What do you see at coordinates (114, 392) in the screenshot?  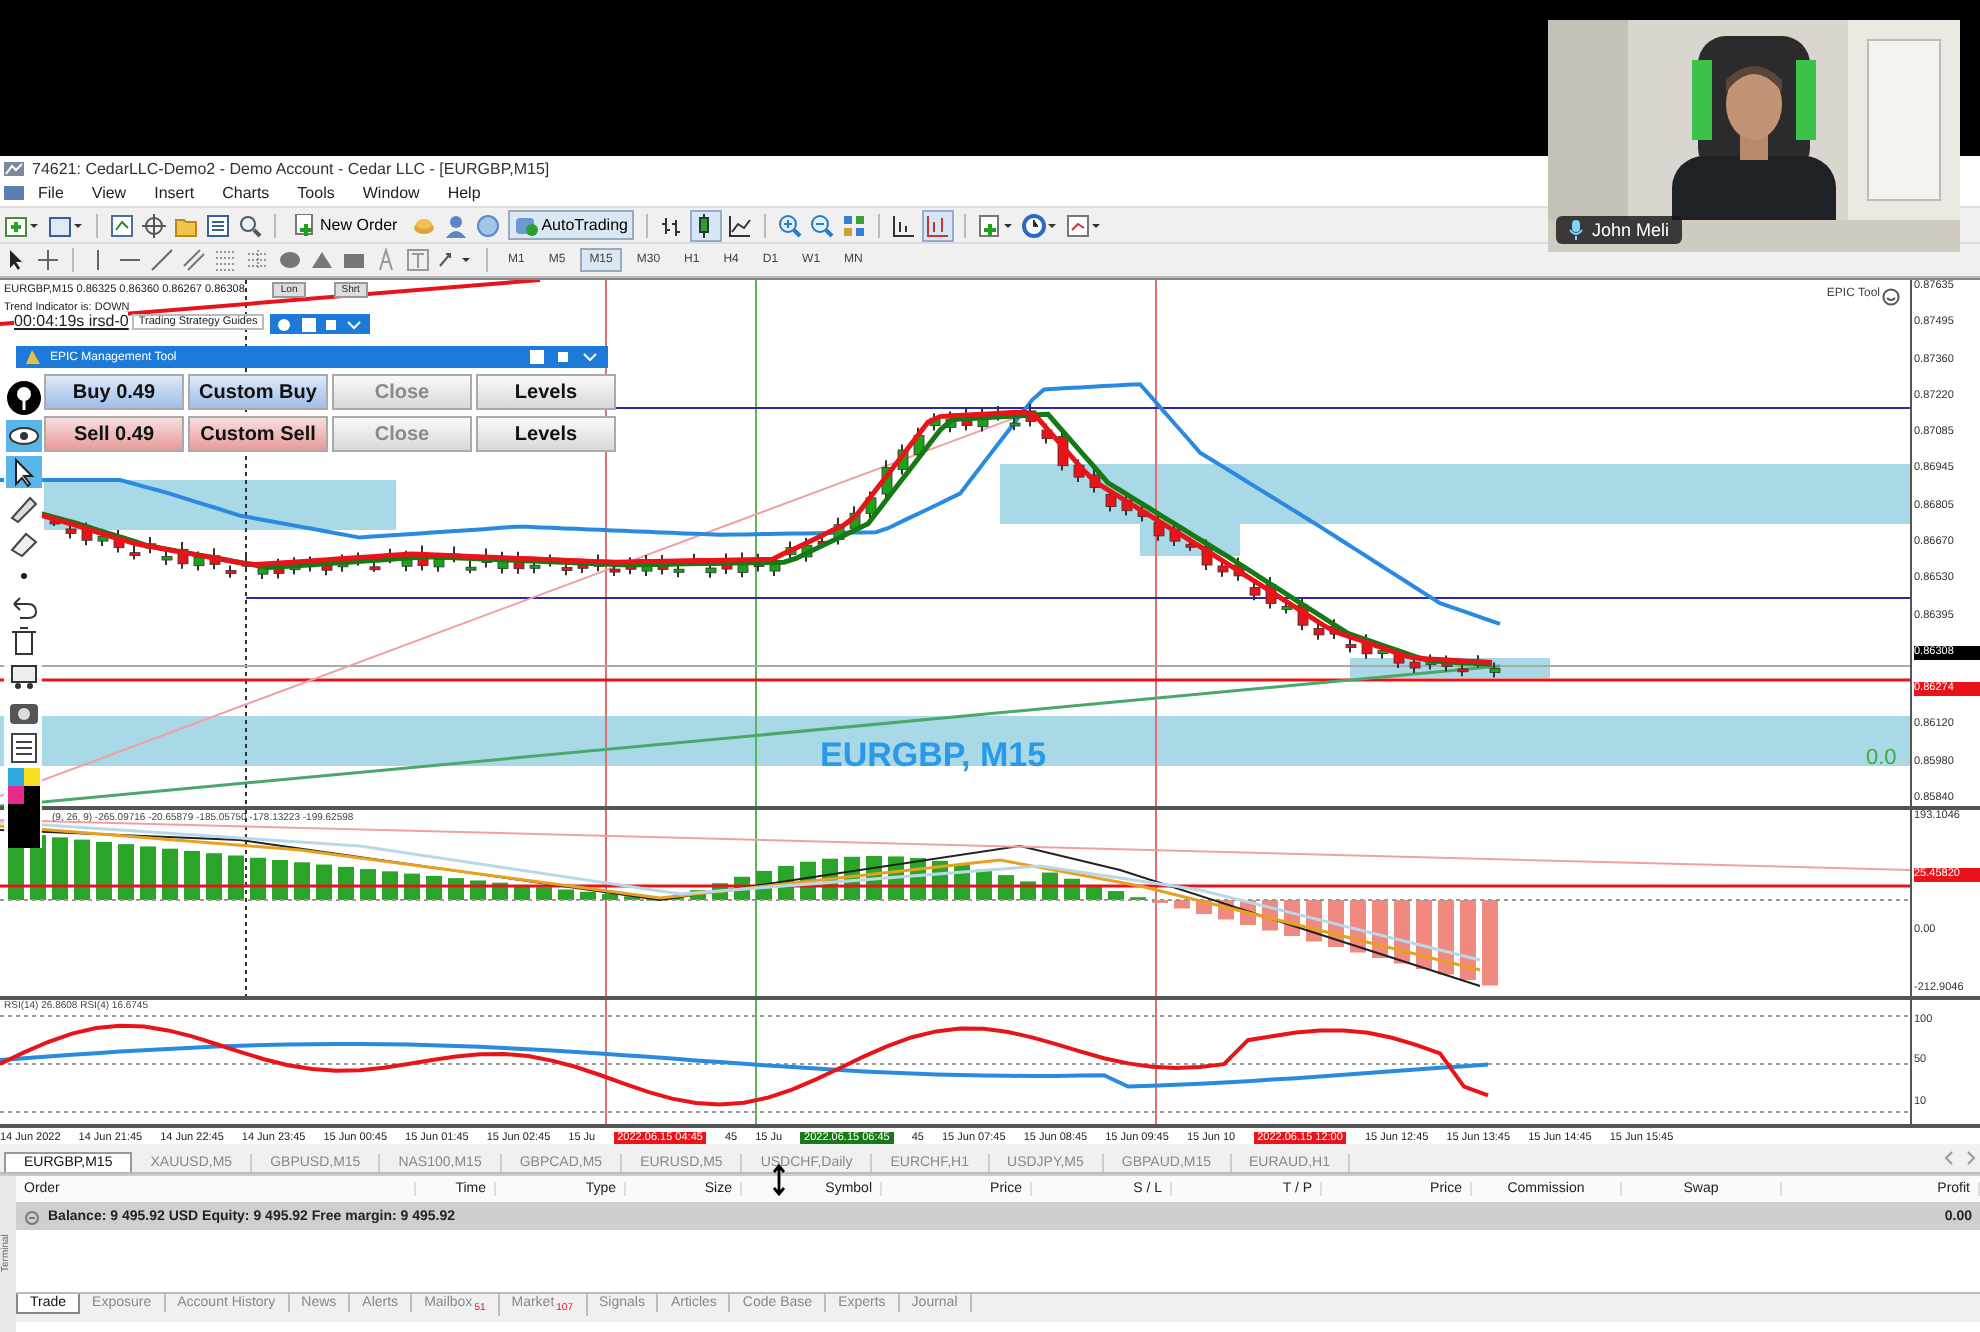 I see `trade-button: Buy 0.49` at bounding box center [114, 392].